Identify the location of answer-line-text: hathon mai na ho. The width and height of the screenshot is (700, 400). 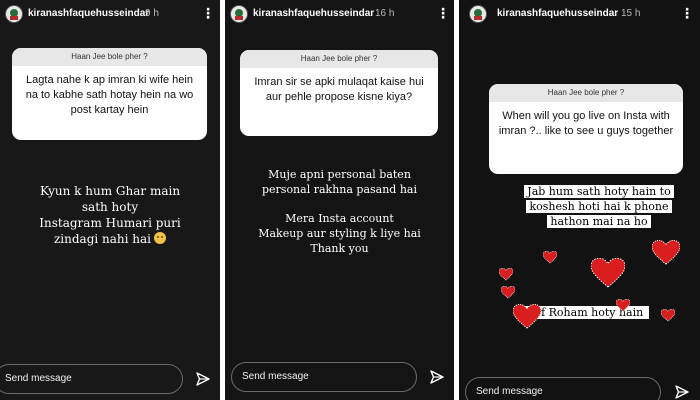
(599, 221).